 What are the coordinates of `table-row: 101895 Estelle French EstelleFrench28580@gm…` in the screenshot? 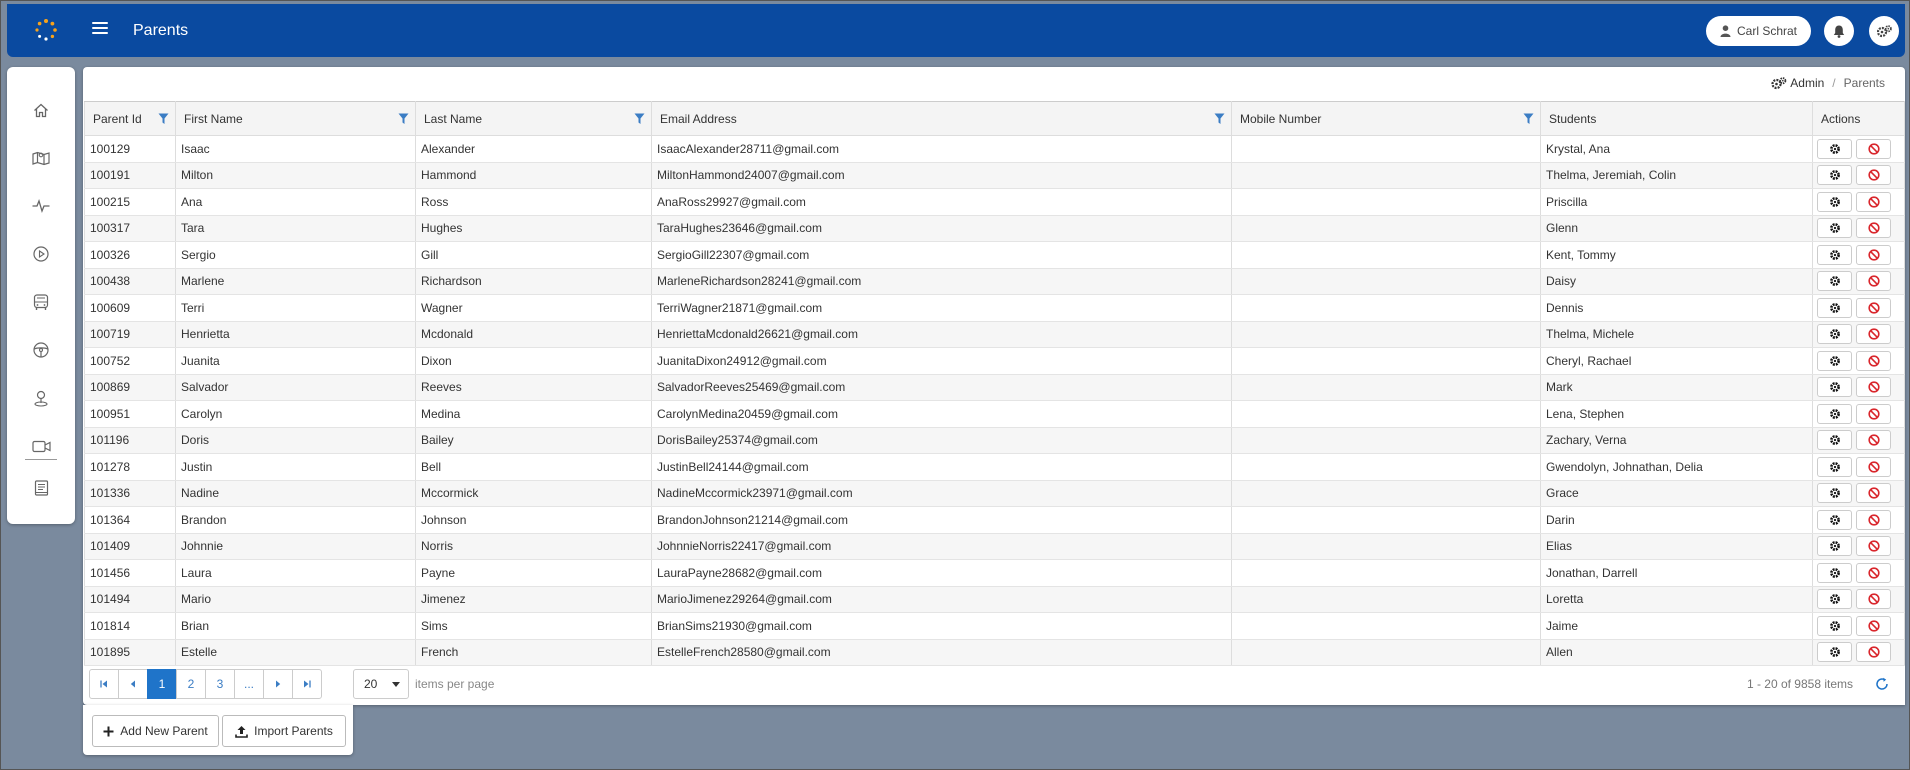 It's located at (994, 652).